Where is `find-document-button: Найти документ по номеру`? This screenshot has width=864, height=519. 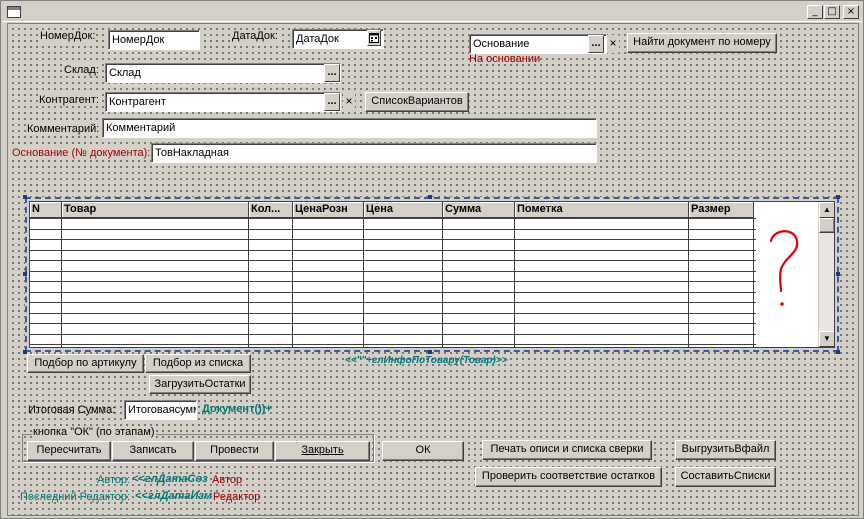 find-document-button: Найти документ по номеру is located at coordinates (702, 43).